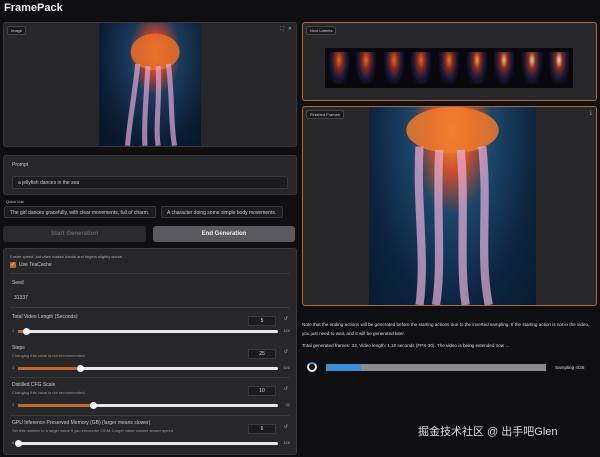 This screenshot has height=457, width=600. I want to click on gpu-memory-input: 6, so click(262, 429).